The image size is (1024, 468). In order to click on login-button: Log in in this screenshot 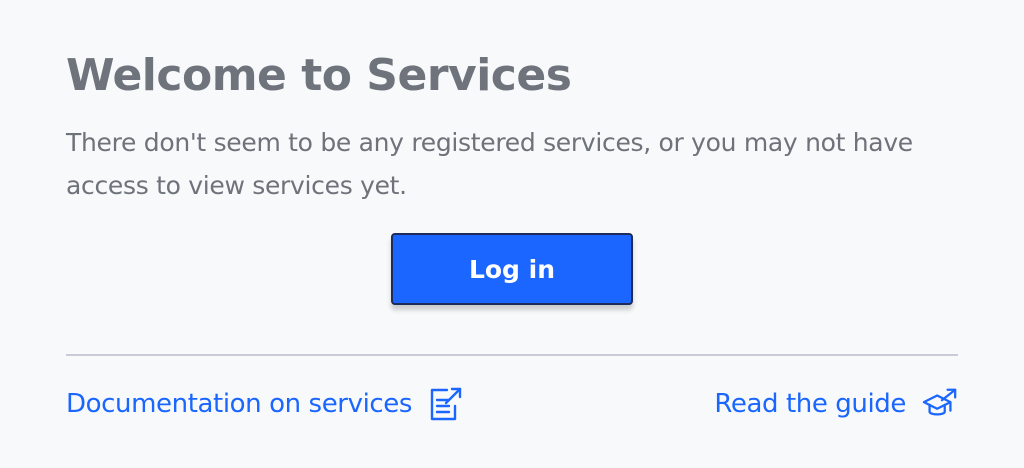, I will do `click(512, 269)`.